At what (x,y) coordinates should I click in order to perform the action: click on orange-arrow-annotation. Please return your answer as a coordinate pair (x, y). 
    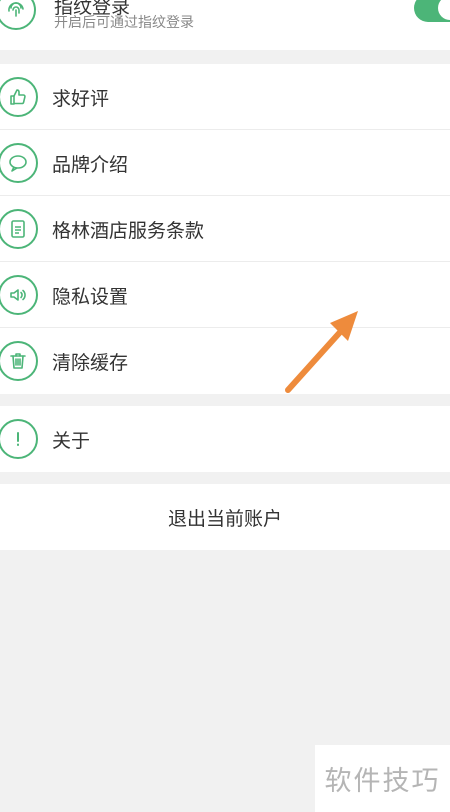
    Looking at the image, I should click on (321, 352).